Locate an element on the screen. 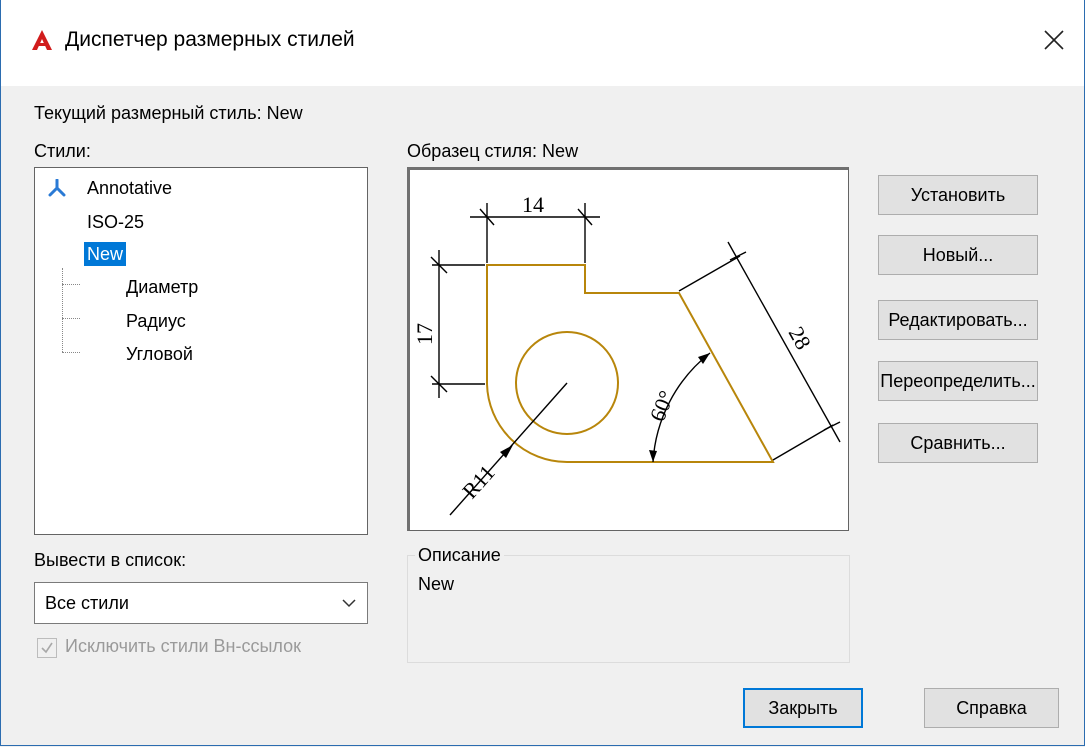 This screenshot has width=1085, height=747. styles-label: Стили: is located at coordinates (62, 151).